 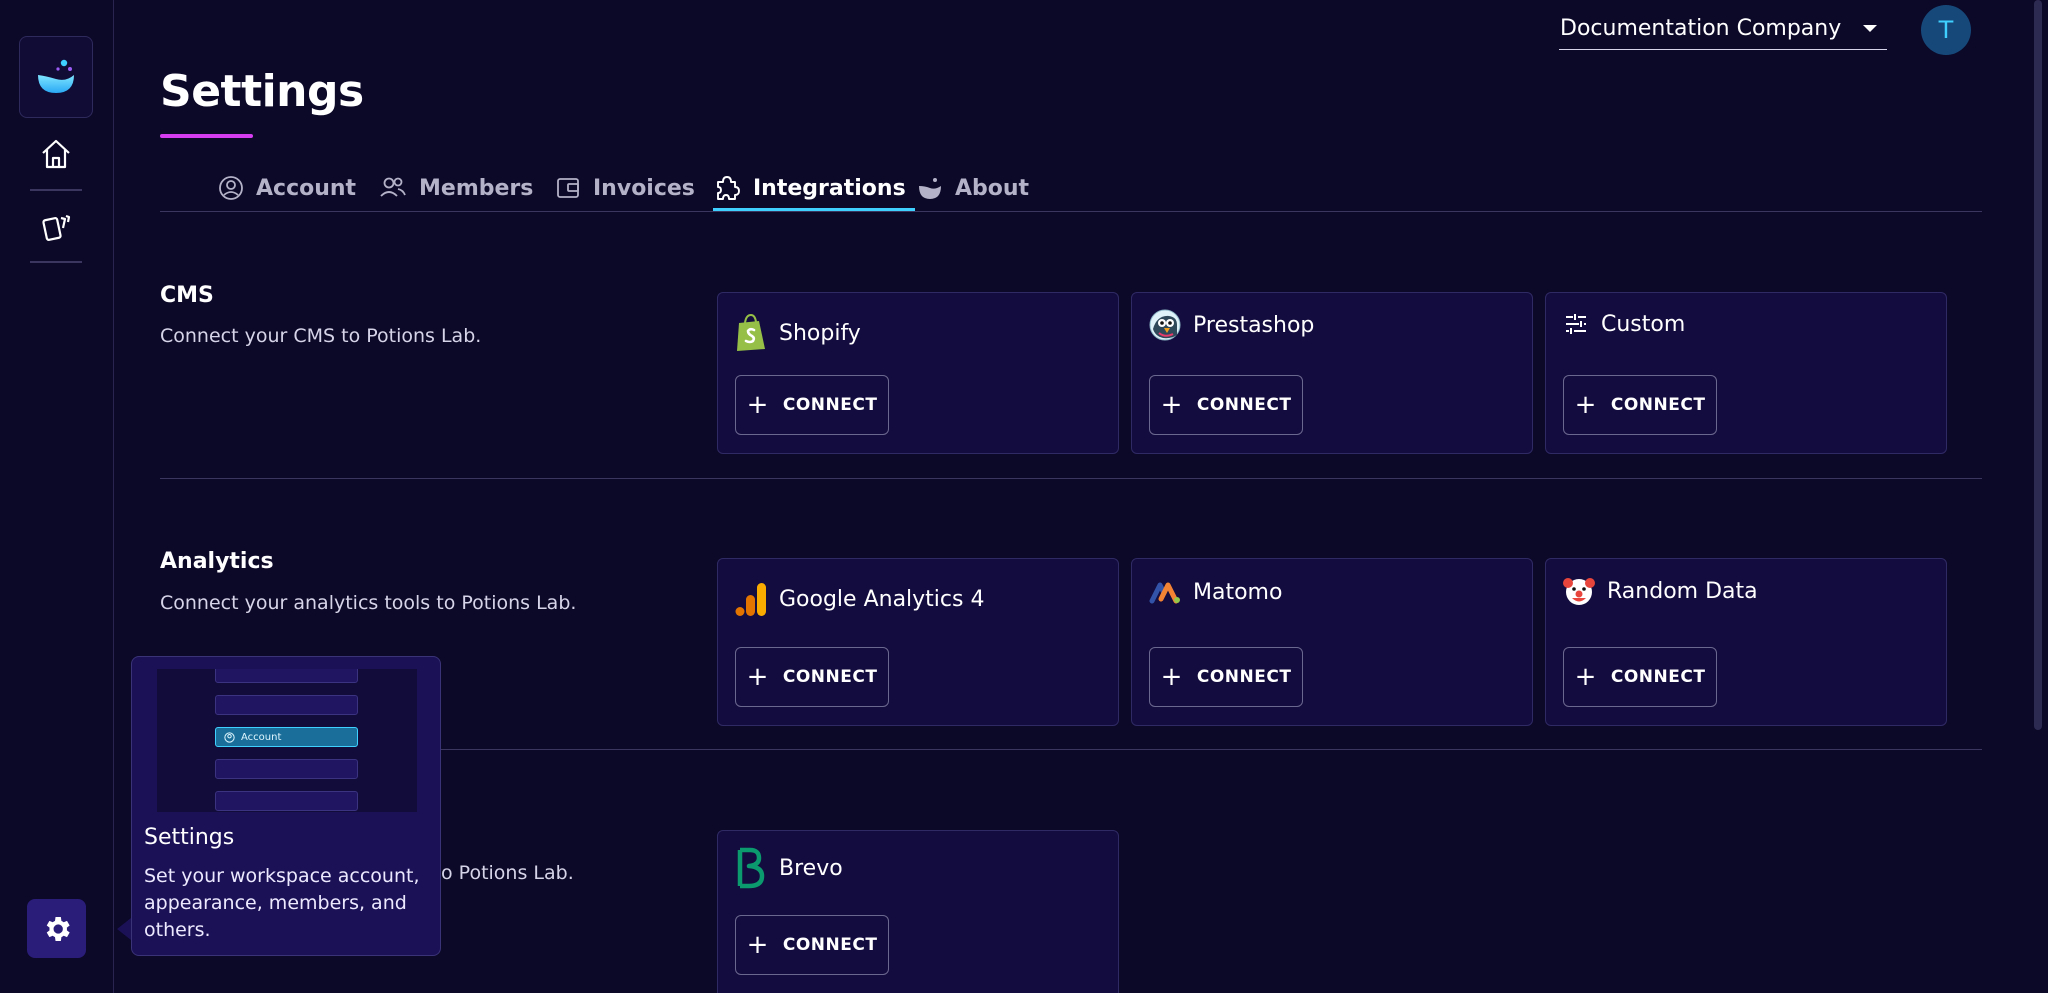 I want to click on tab-label: Invoices, so click(x=644, y=188).